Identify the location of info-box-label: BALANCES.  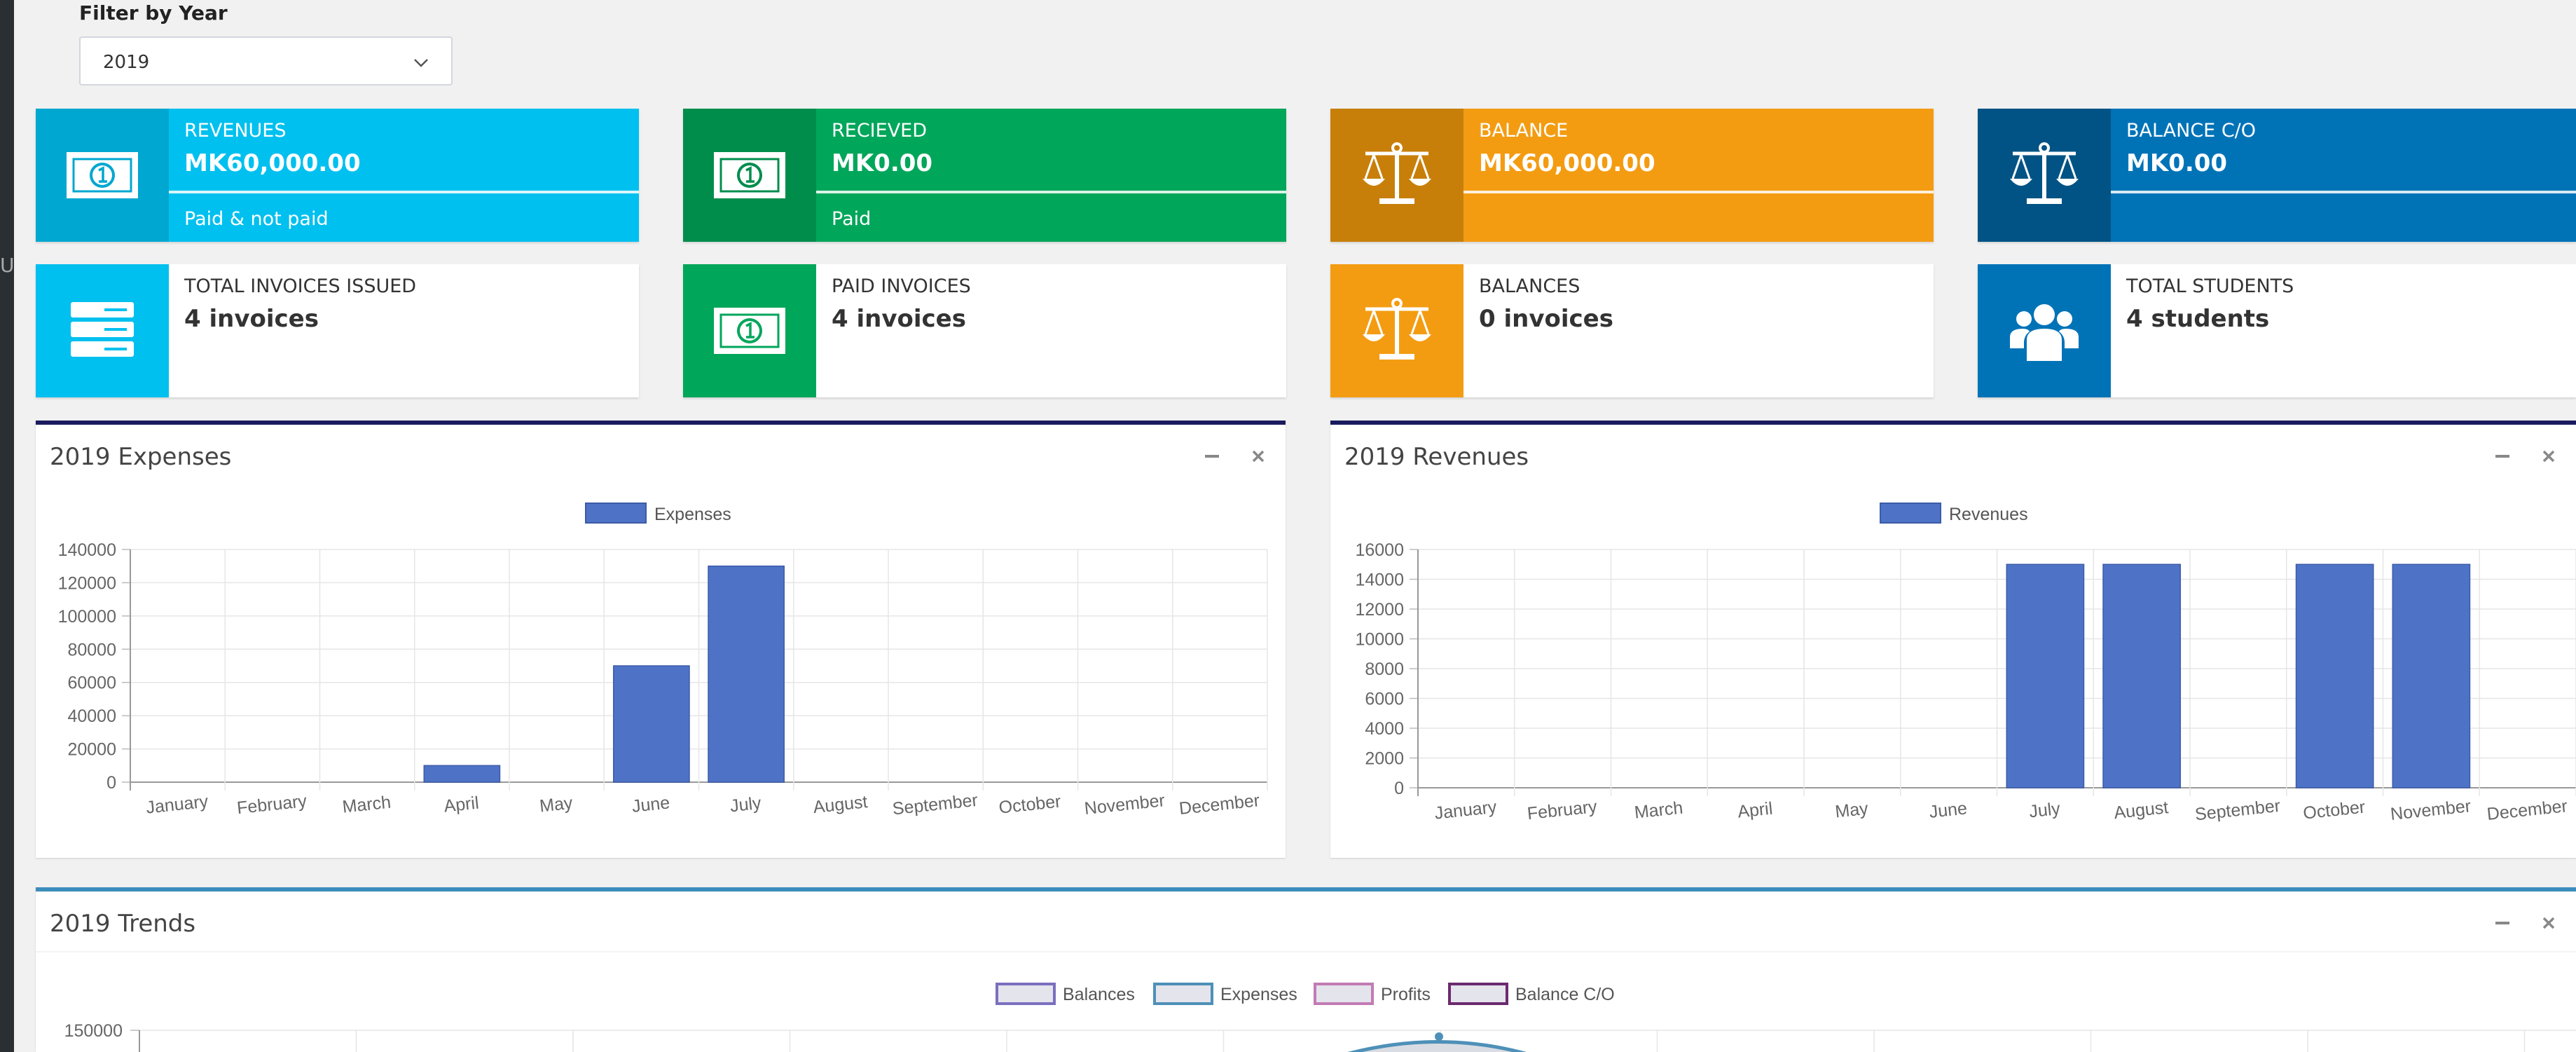
(1529, 286).